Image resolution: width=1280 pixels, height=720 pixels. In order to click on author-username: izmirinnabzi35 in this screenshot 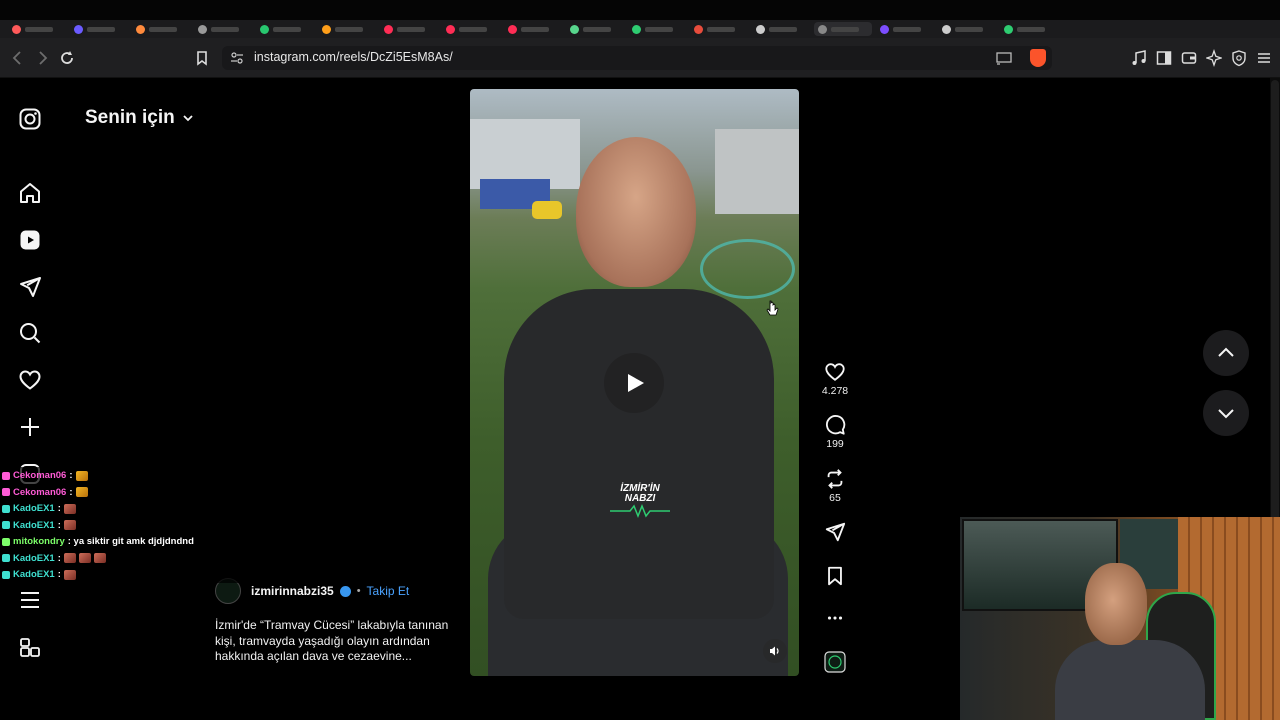, I will do `click(292, 591)`.